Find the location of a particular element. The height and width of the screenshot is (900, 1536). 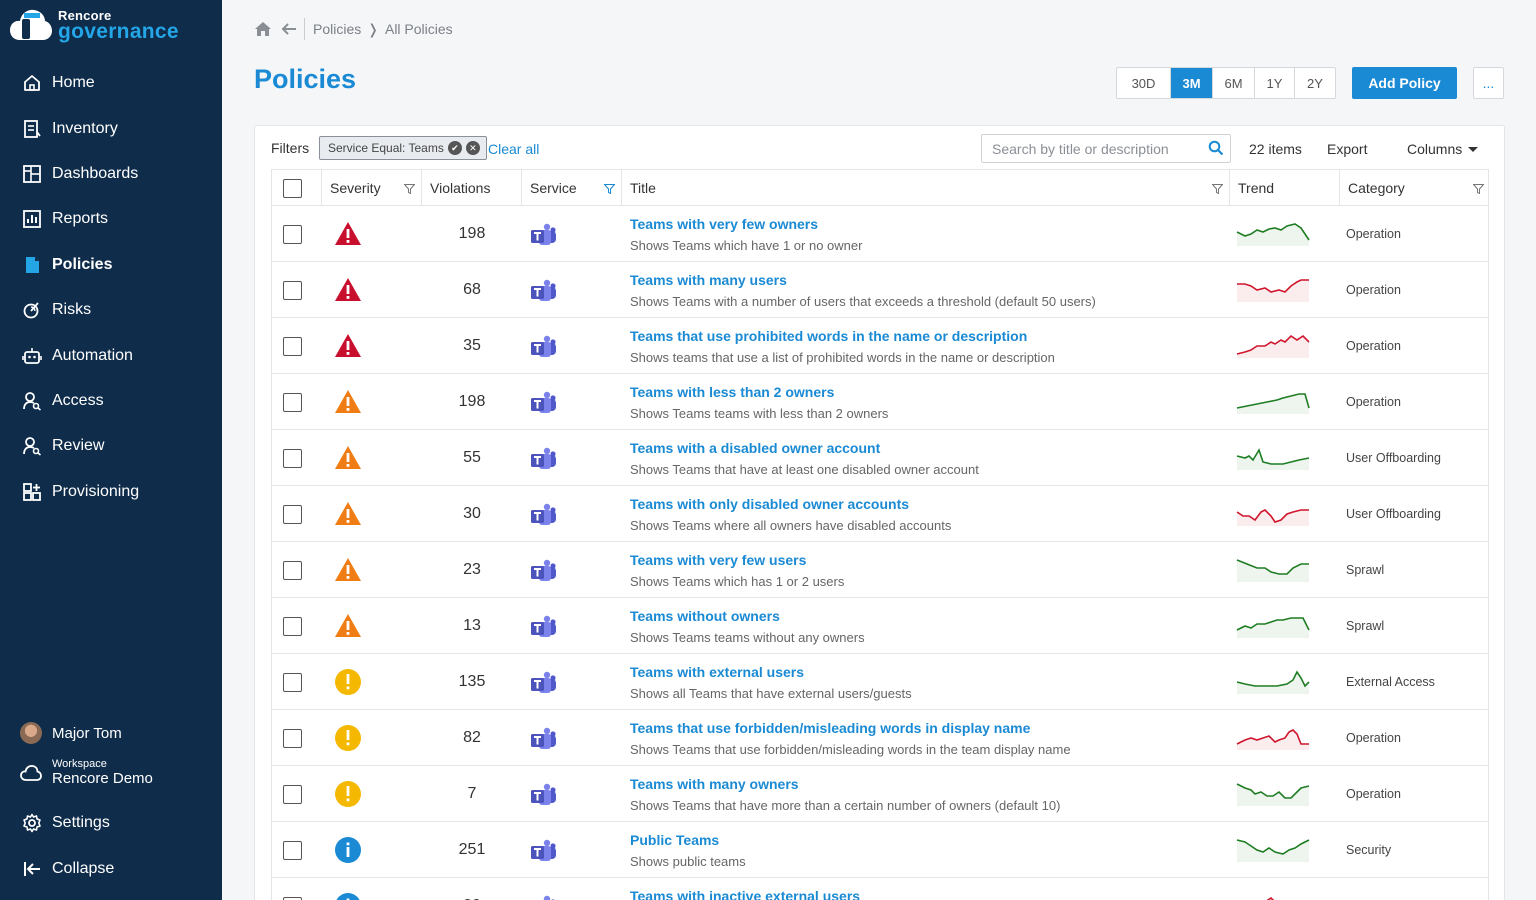

nav-dashboards: Dashboards is located at coordinates (111, 174).